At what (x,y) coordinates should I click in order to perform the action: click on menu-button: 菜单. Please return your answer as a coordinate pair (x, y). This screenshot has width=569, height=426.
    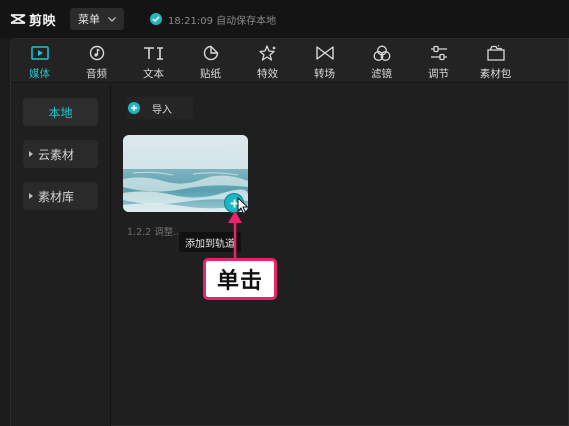
    Looking at the image, I should click on (97, 19).